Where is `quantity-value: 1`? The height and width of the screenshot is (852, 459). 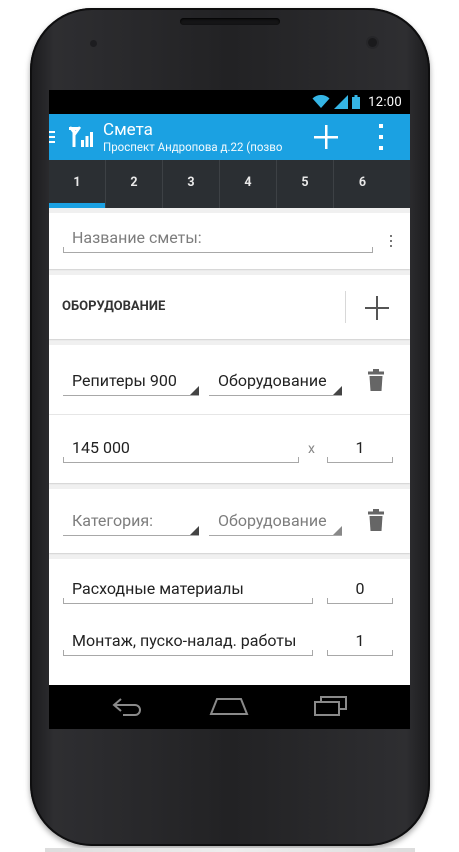
quantity-value: 1 is located at coordinates (360, 447).